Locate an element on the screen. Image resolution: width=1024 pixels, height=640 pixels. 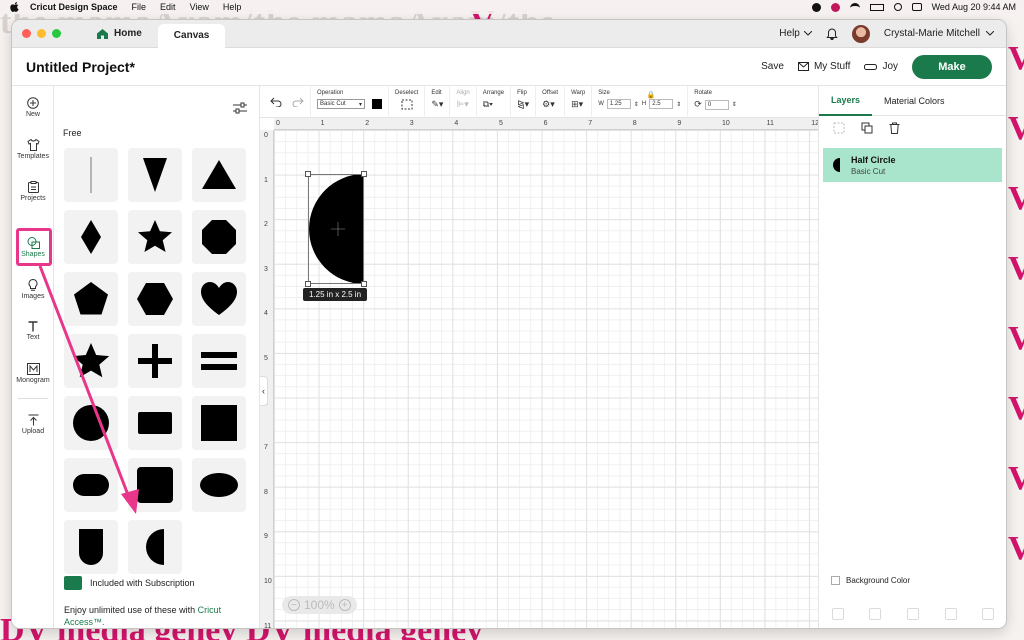
redo-icon is located at coordinates (298, 102).